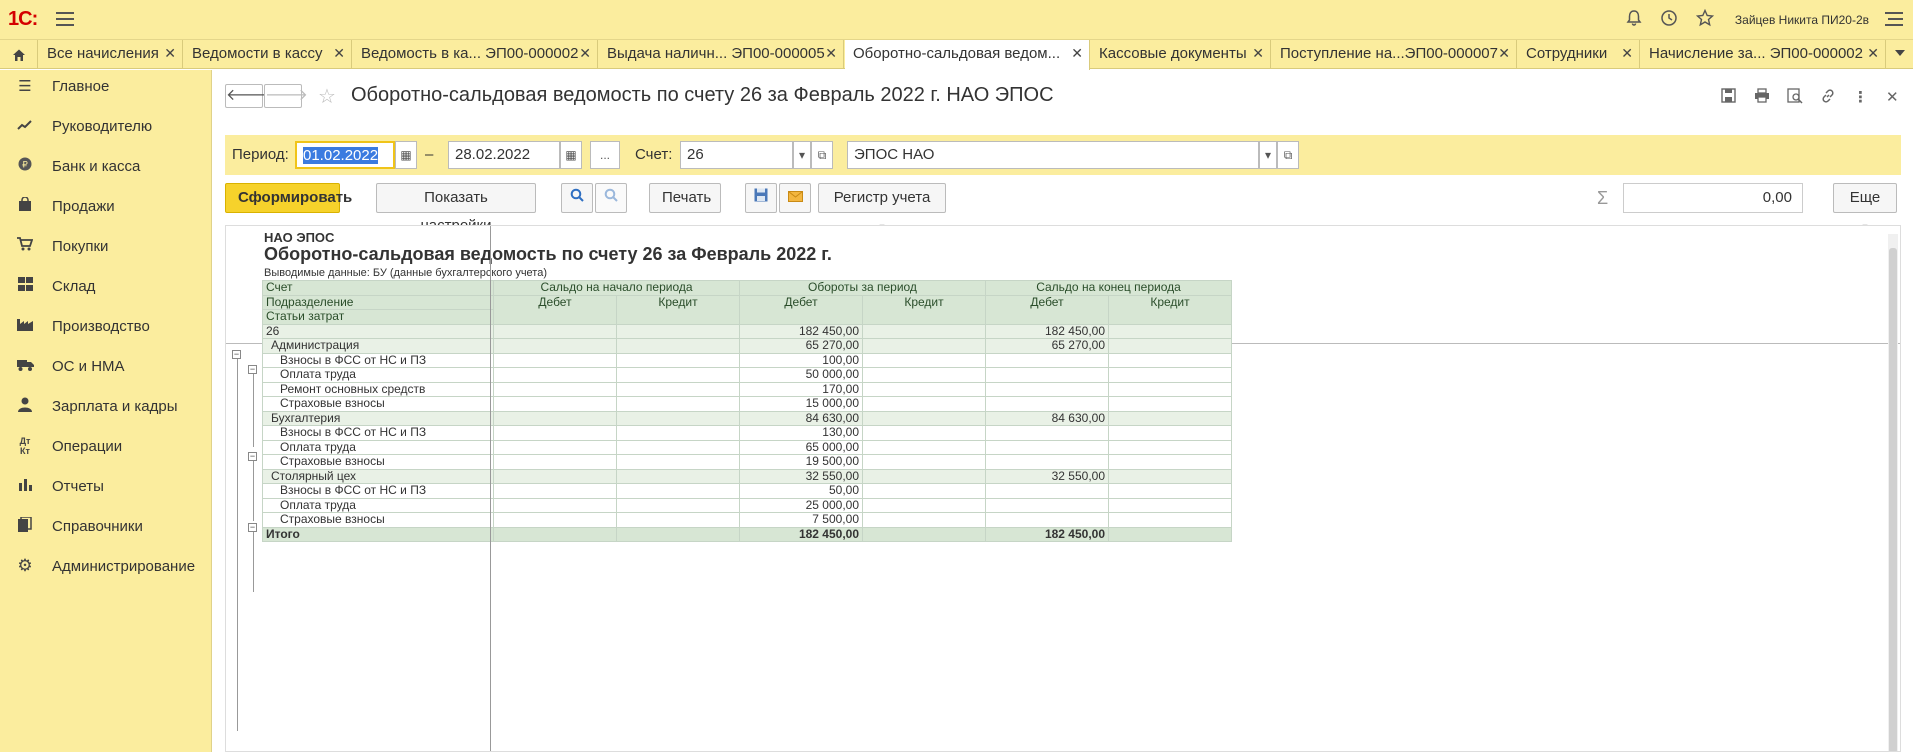 This screenshot has width=1913, height=752. Describe the element at coordinates (504, 155) in the screenshot. I see `date-to-field: 28.02.2022` at that location.